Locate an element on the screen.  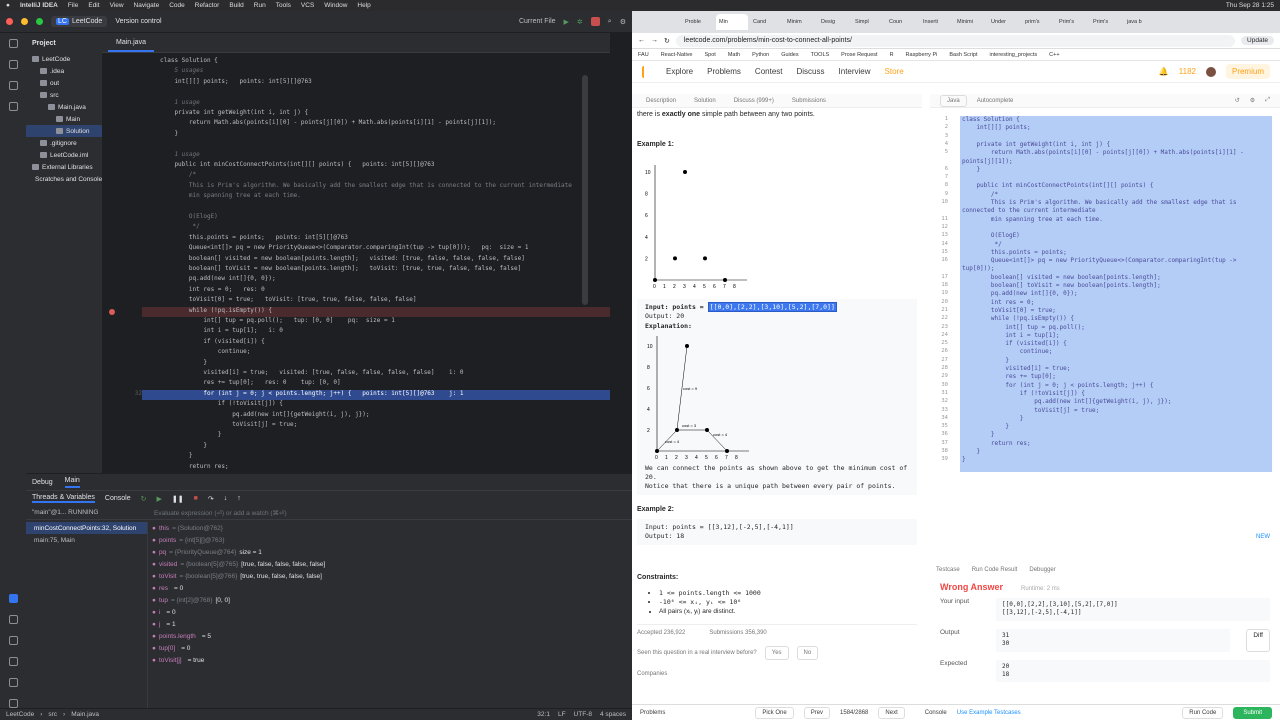
menu-refactor: Refactor is located at coordinates (207, 5).